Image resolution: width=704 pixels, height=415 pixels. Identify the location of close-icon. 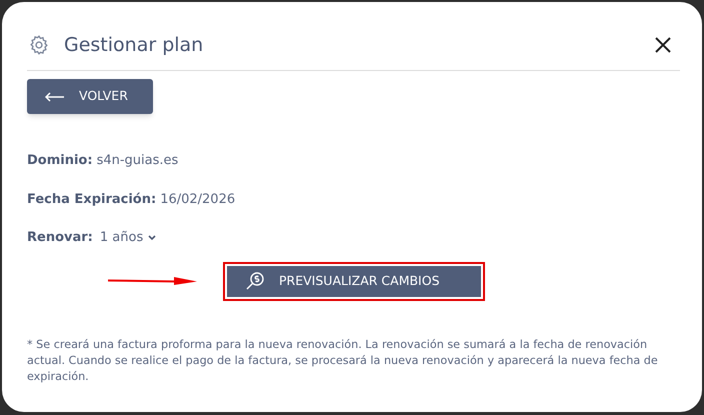
(663, 45).